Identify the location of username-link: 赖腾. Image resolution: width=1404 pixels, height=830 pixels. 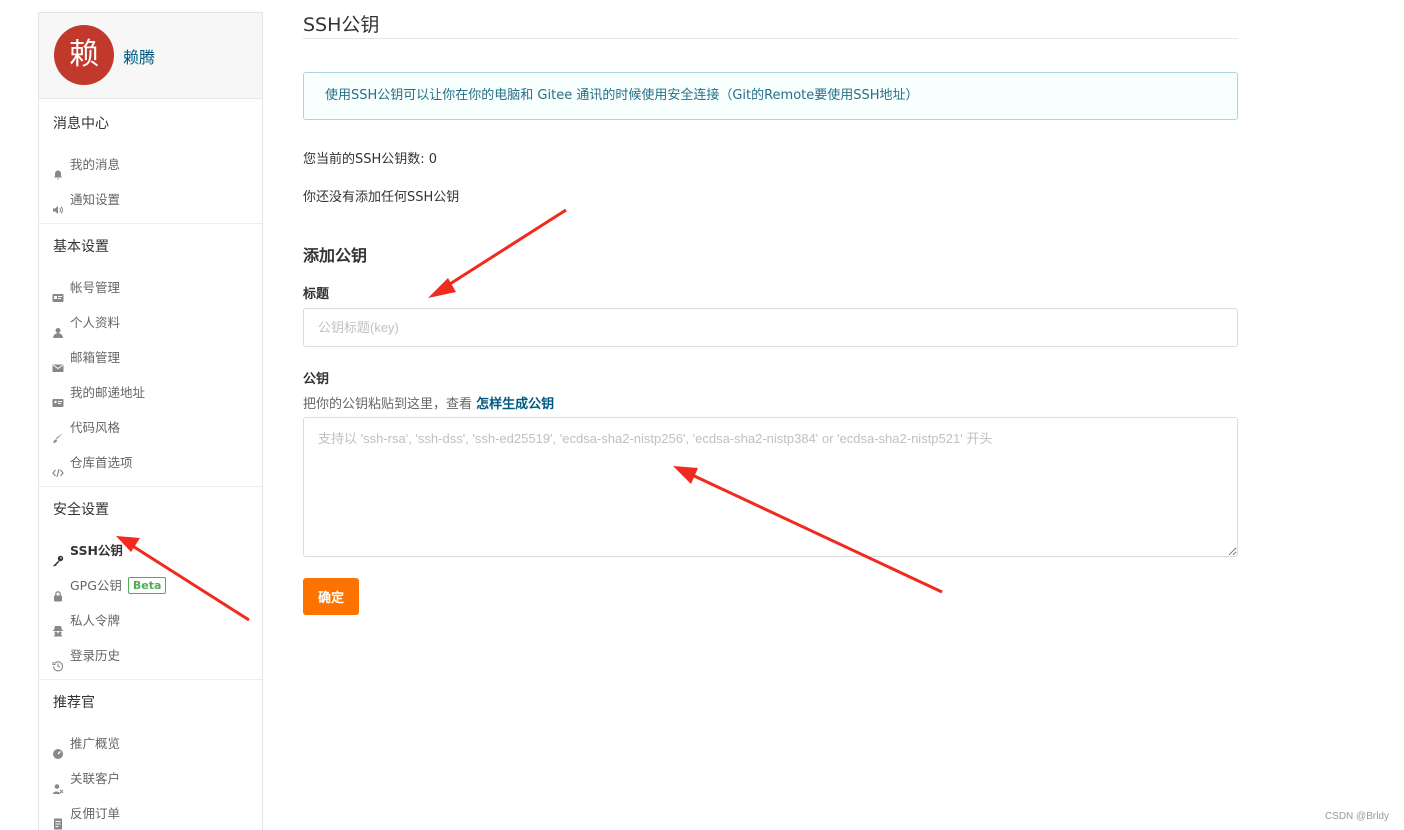
(139, 56).